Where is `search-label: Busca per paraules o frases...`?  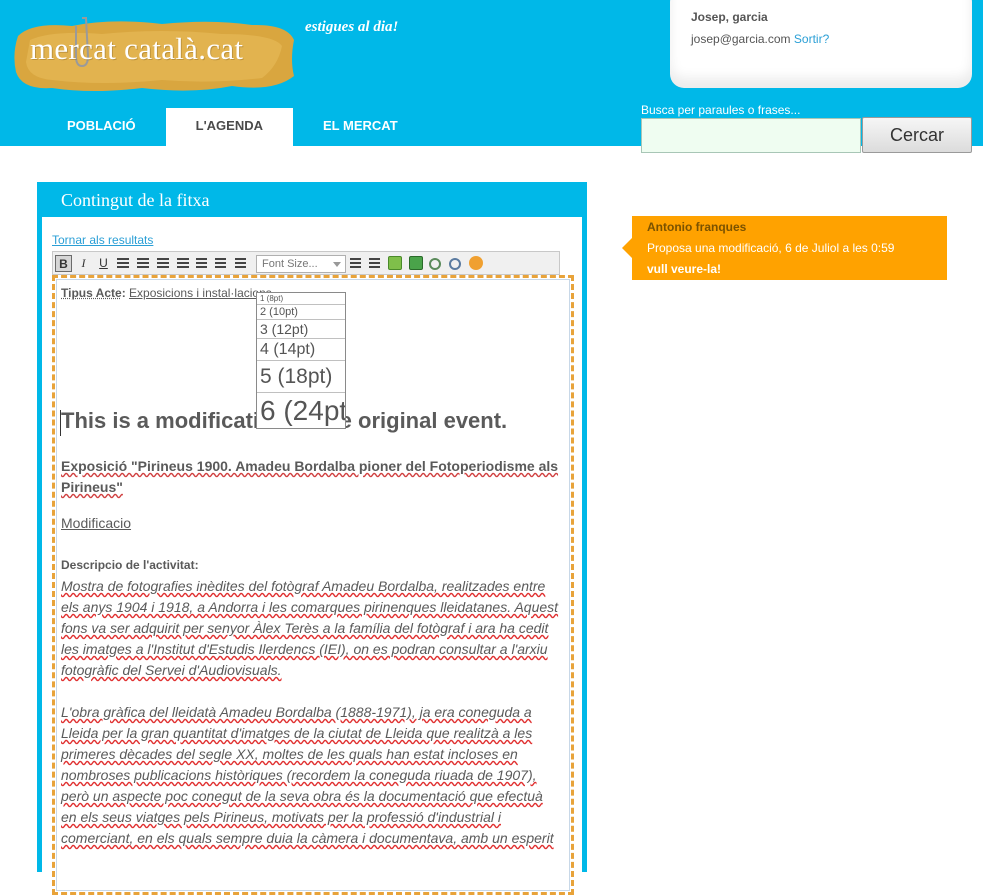 search-label: Busca per paraules o frases... is located at coordinates (721, 110).